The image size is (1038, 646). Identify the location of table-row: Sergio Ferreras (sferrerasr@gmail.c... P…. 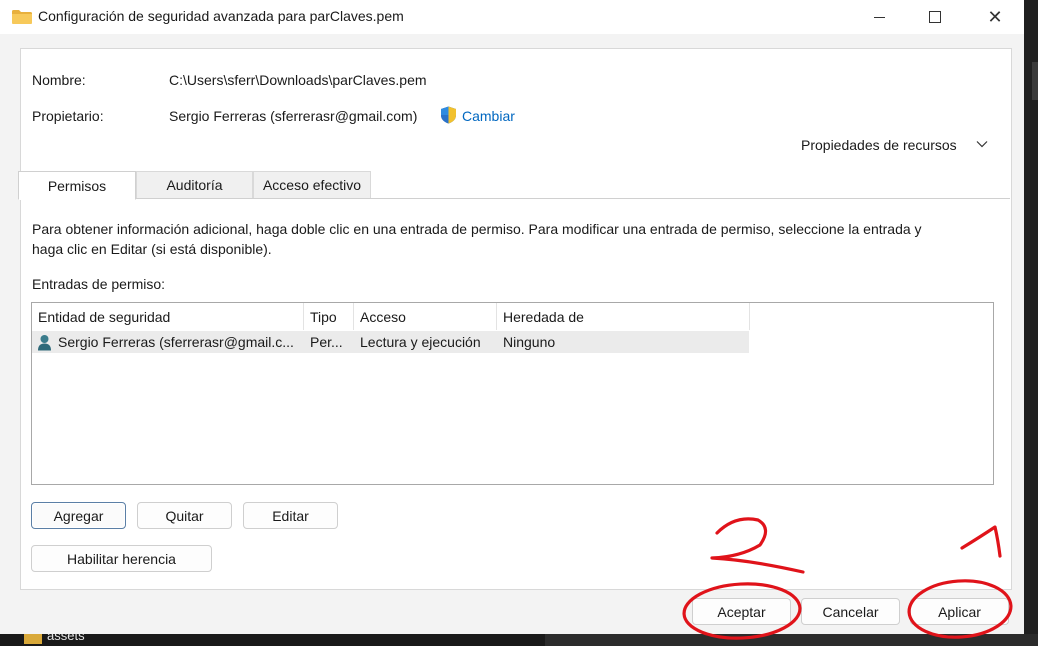
(390, 342).